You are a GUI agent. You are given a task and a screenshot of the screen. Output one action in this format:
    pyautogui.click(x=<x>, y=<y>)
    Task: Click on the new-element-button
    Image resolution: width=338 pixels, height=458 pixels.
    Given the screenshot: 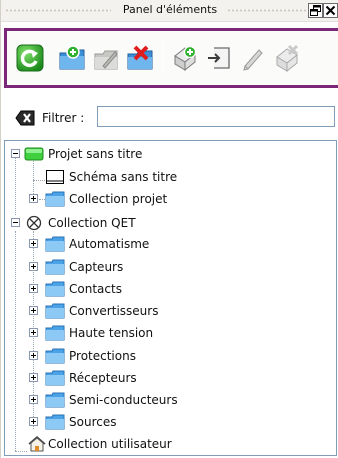 What is the action you would take?
    pyautogui.click(x=185, y=58)
    